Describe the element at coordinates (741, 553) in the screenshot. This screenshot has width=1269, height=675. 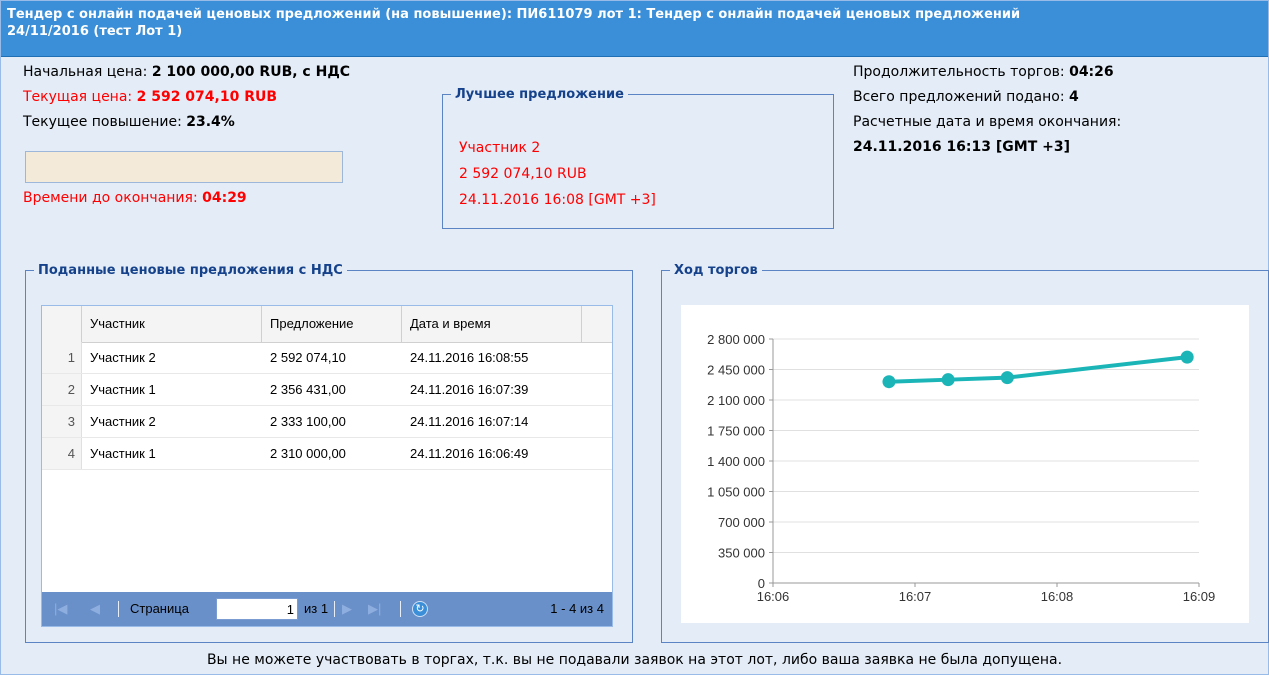
I see `y-tick-label: 350 000` at that location.